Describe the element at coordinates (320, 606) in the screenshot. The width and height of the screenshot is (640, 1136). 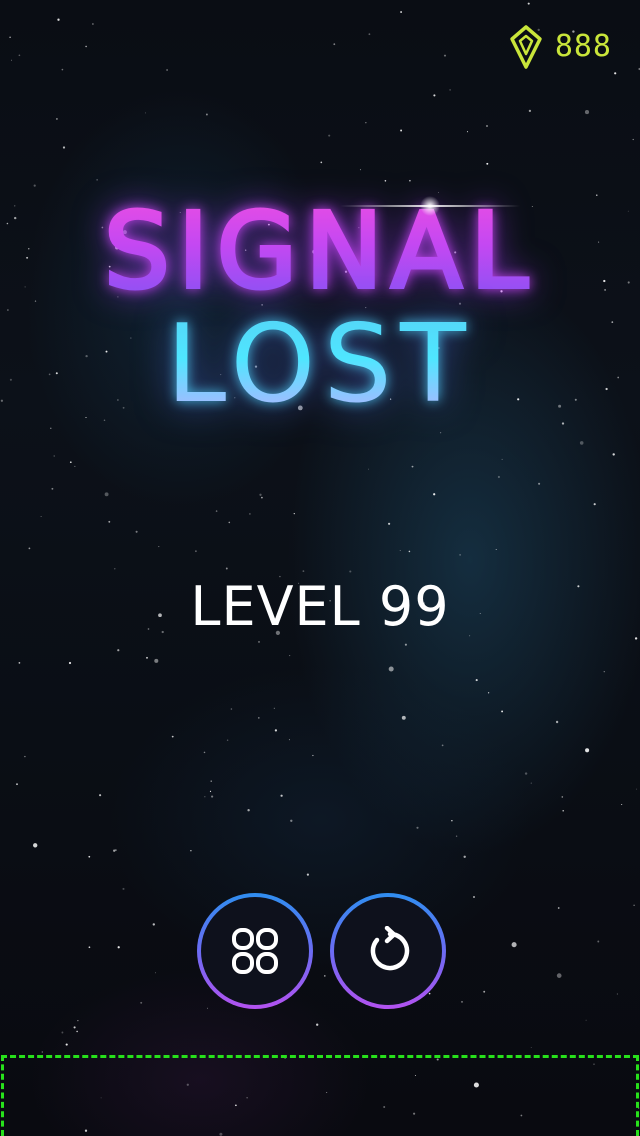
I see `level-label: LEVEL 99` at that location.